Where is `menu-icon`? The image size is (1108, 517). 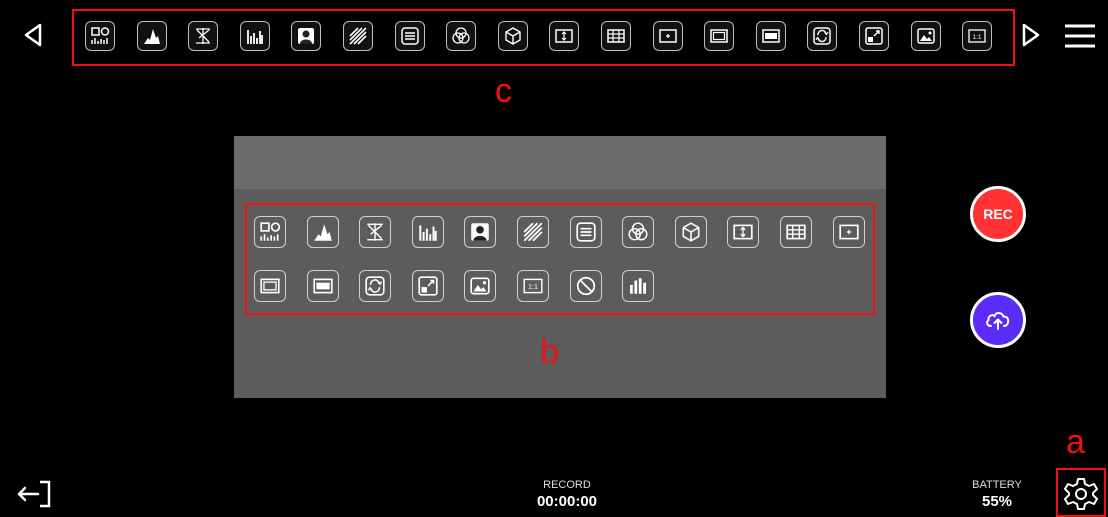 menu-icon is located at coordinates (1080, 36).